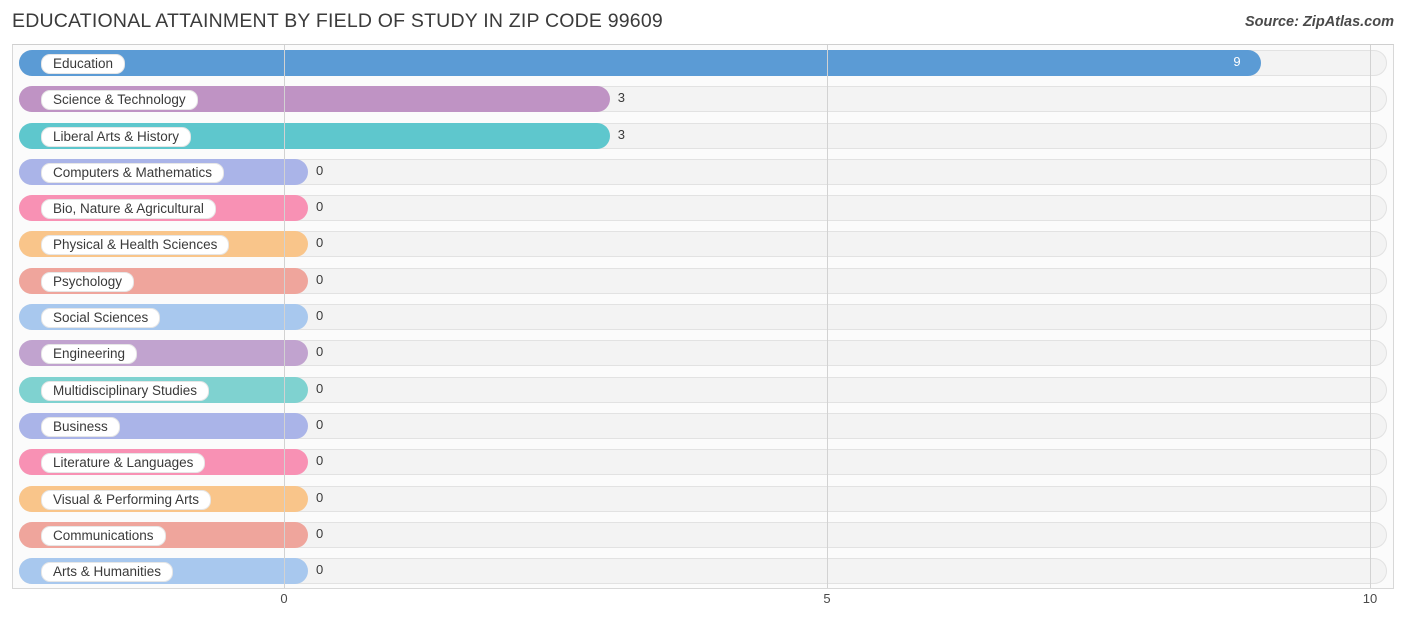 The height and width of the screenshot is (631, 1406). What do you see at coordinates (703, 426) in the screenshot?
I see `bar-row: Business 0` at bounding box center [703, 426].